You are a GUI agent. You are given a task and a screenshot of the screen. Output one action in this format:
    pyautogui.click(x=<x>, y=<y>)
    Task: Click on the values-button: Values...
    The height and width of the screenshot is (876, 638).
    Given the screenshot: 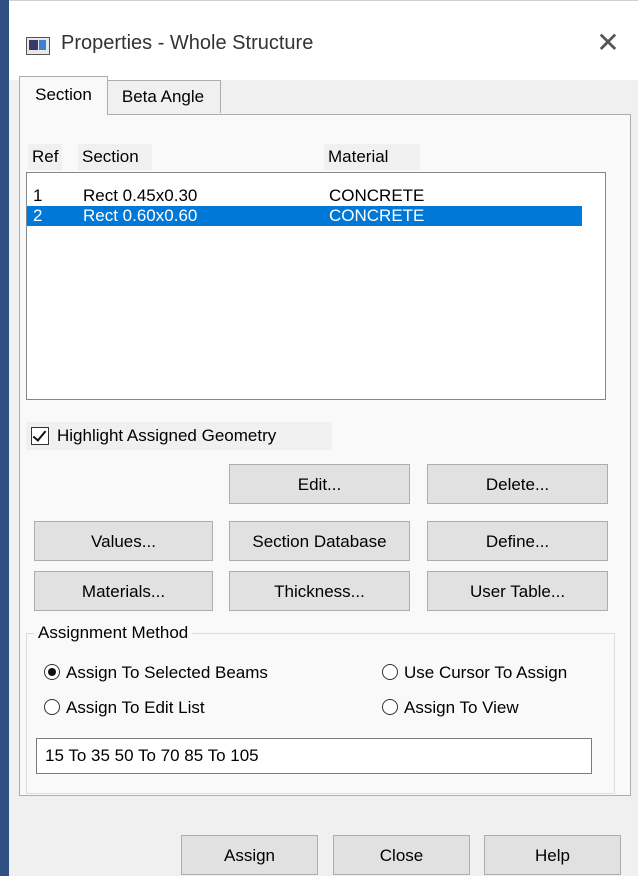 What is the action you would take?
    pyautogui.click(x=123, y=541)
    